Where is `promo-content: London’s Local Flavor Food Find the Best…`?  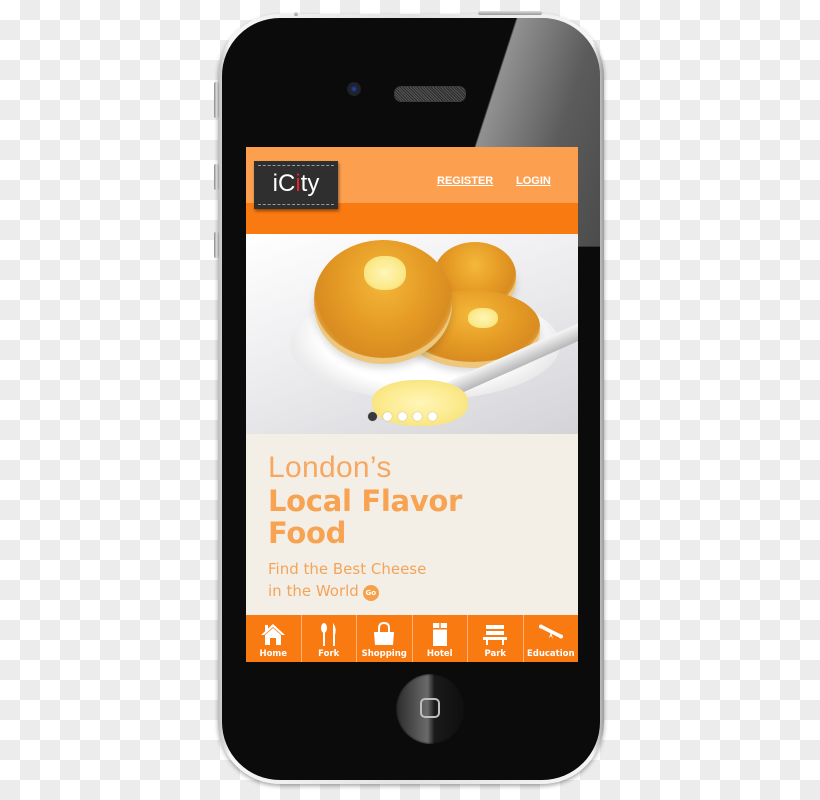 promo-content: London’s Local Flavor Food Find the Best… is located at coordinates (418, 526).